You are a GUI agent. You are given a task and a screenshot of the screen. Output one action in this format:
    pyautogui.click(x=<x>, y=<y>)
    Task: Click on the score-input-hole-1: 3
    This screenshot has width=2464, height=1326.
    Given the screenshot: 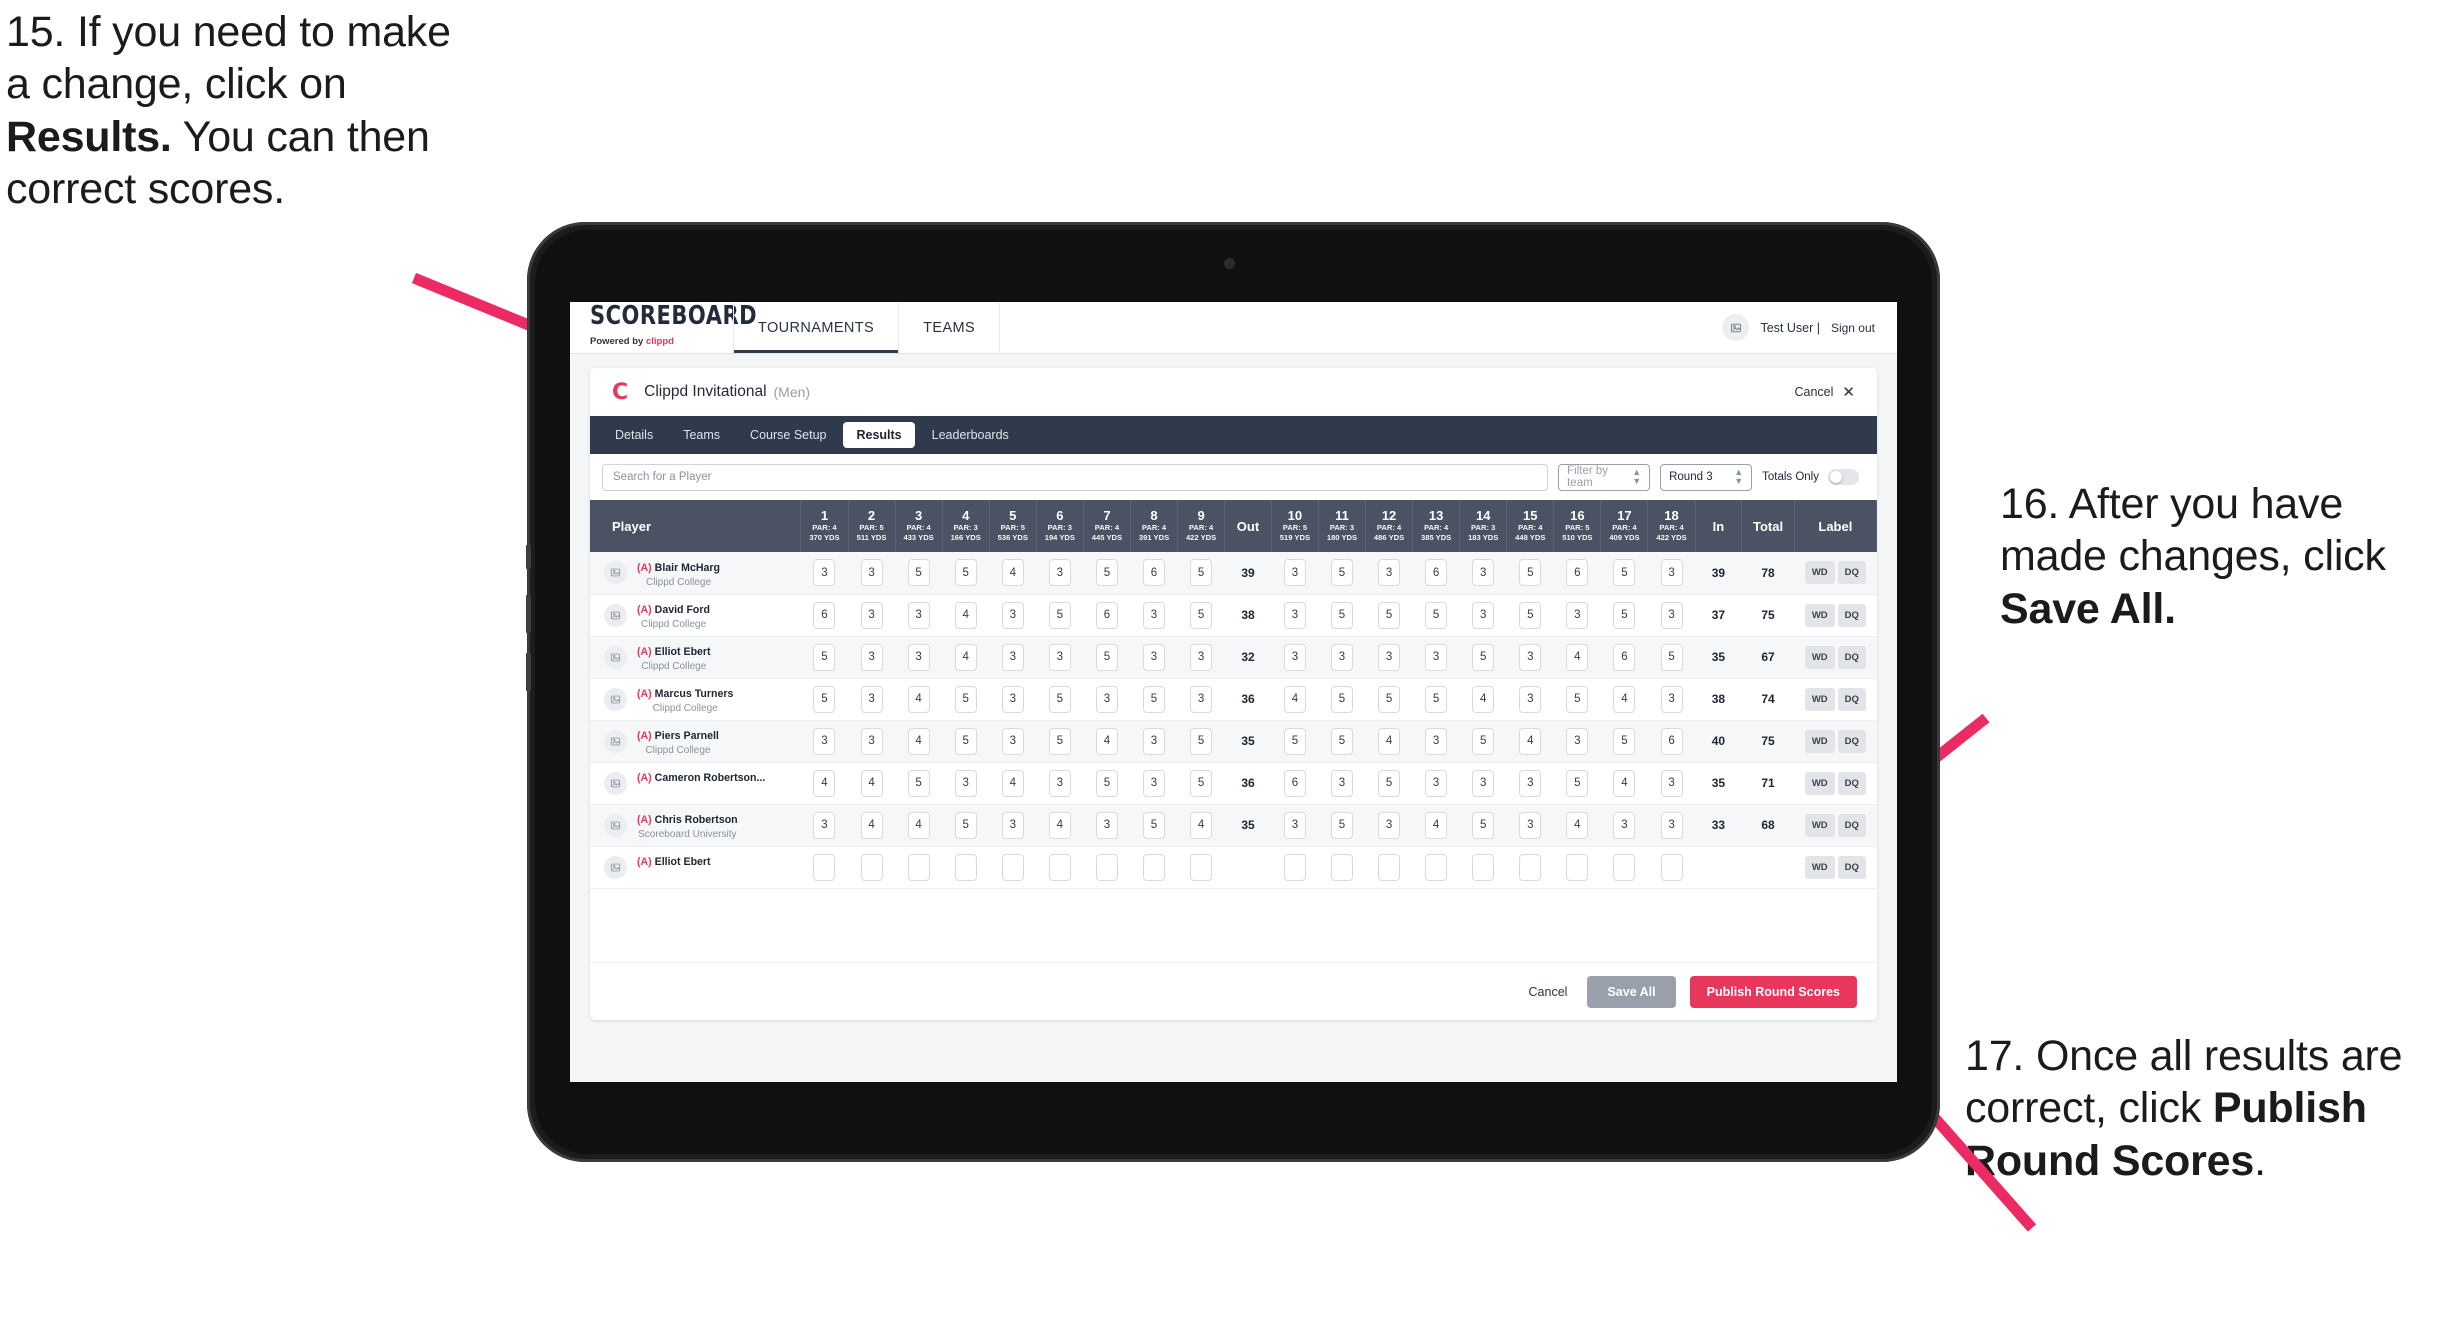 What is the action you would take?
    pyautogui.click(x=824, y=573)
    